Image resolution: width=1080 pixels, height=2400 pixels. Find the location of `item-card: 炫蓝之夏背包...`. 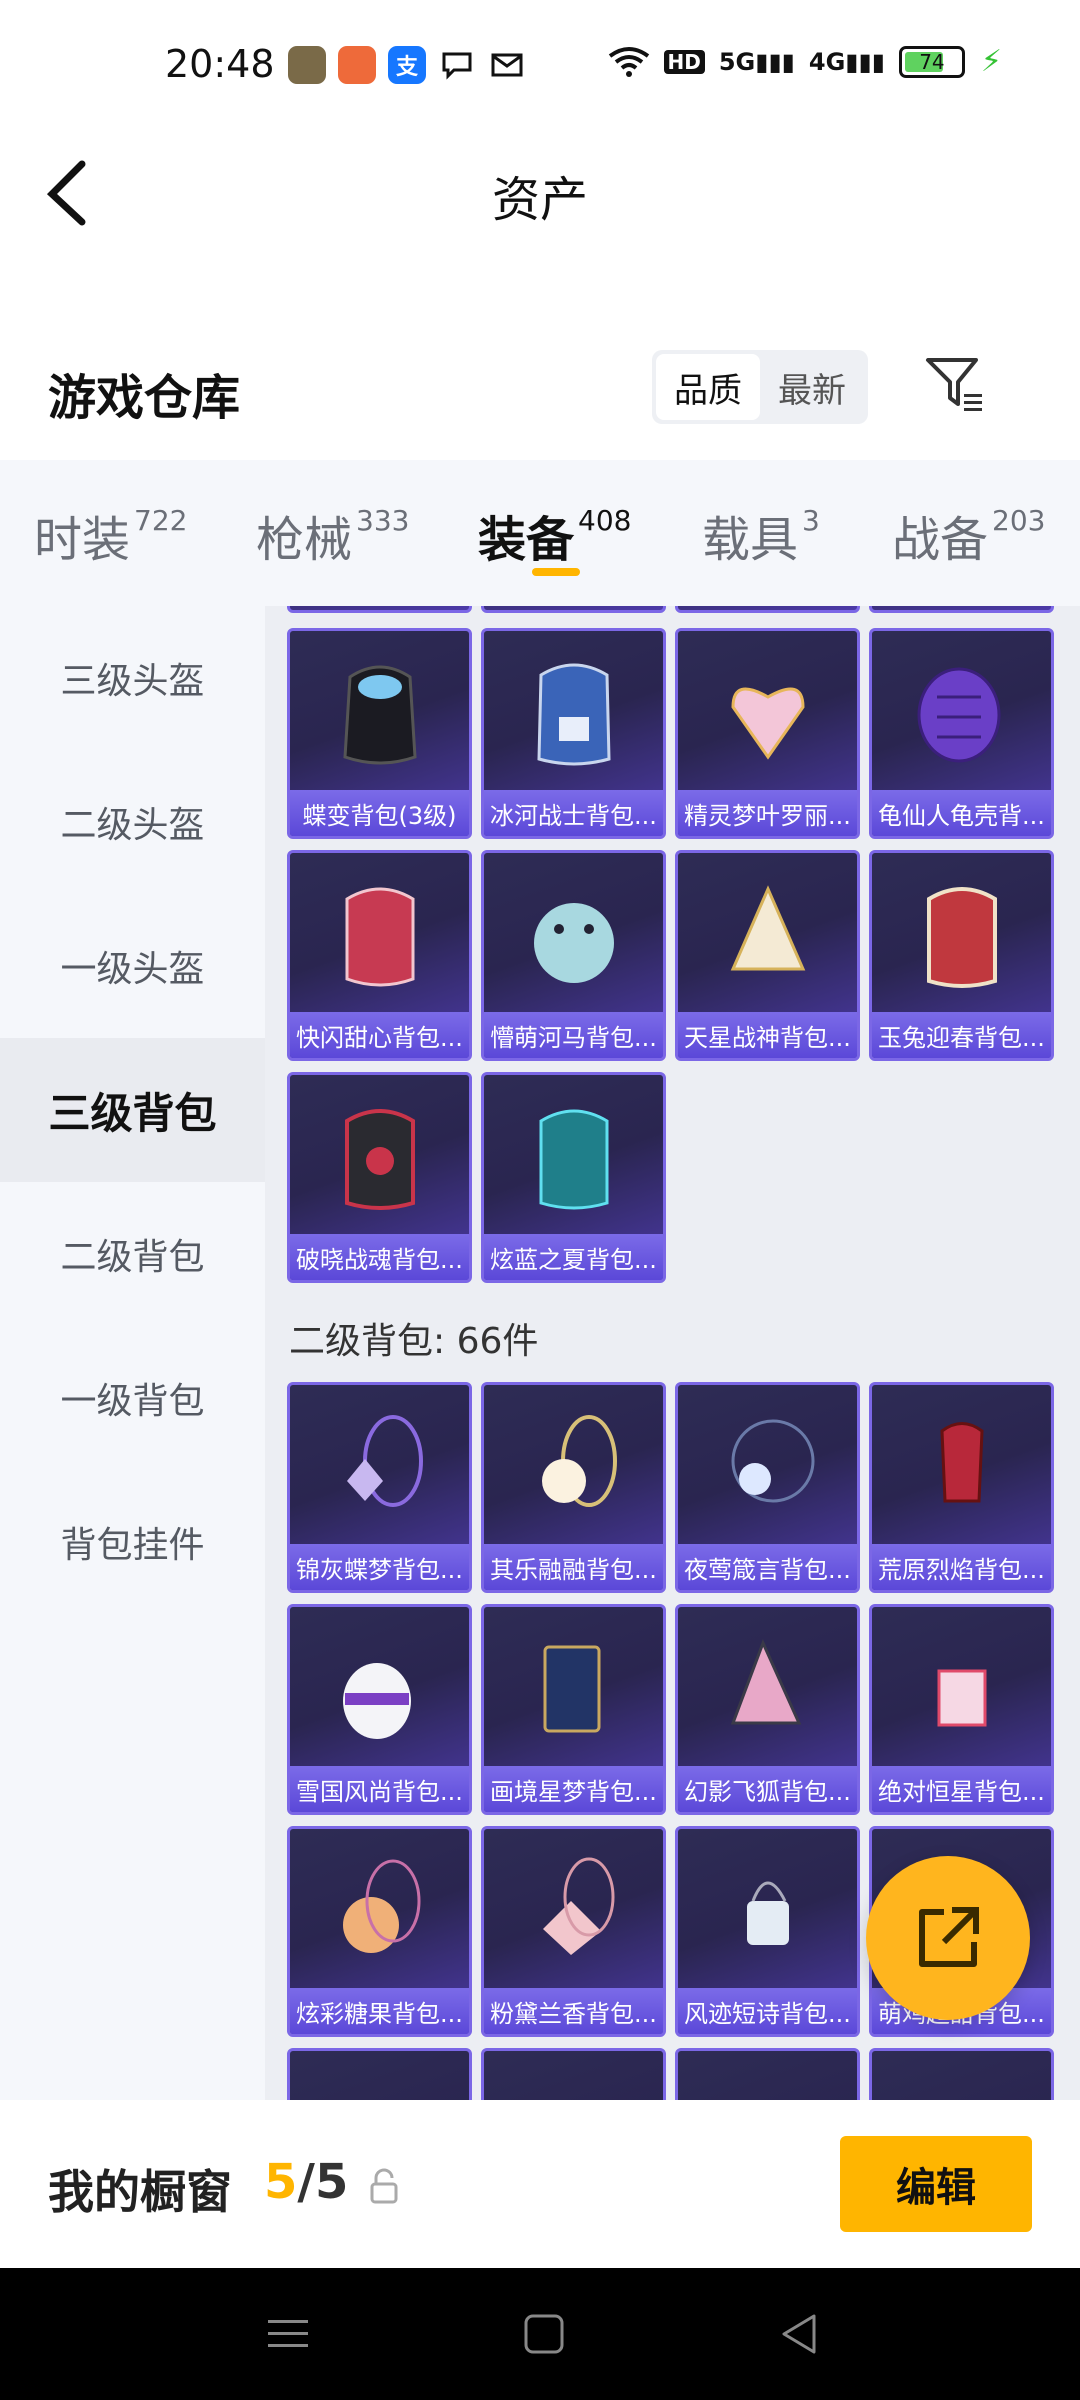

item-card: 炫蓝之夏背包... is located at coordinates (573, 1177).